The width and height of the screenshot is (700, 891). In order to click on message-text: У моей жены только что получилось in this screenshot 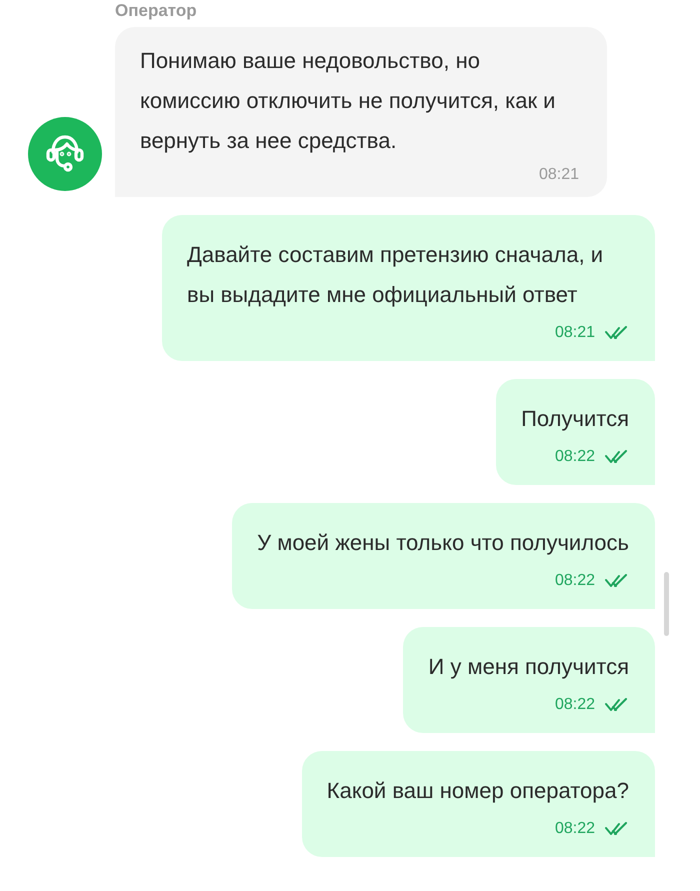, I will do `click(443, 543)`.